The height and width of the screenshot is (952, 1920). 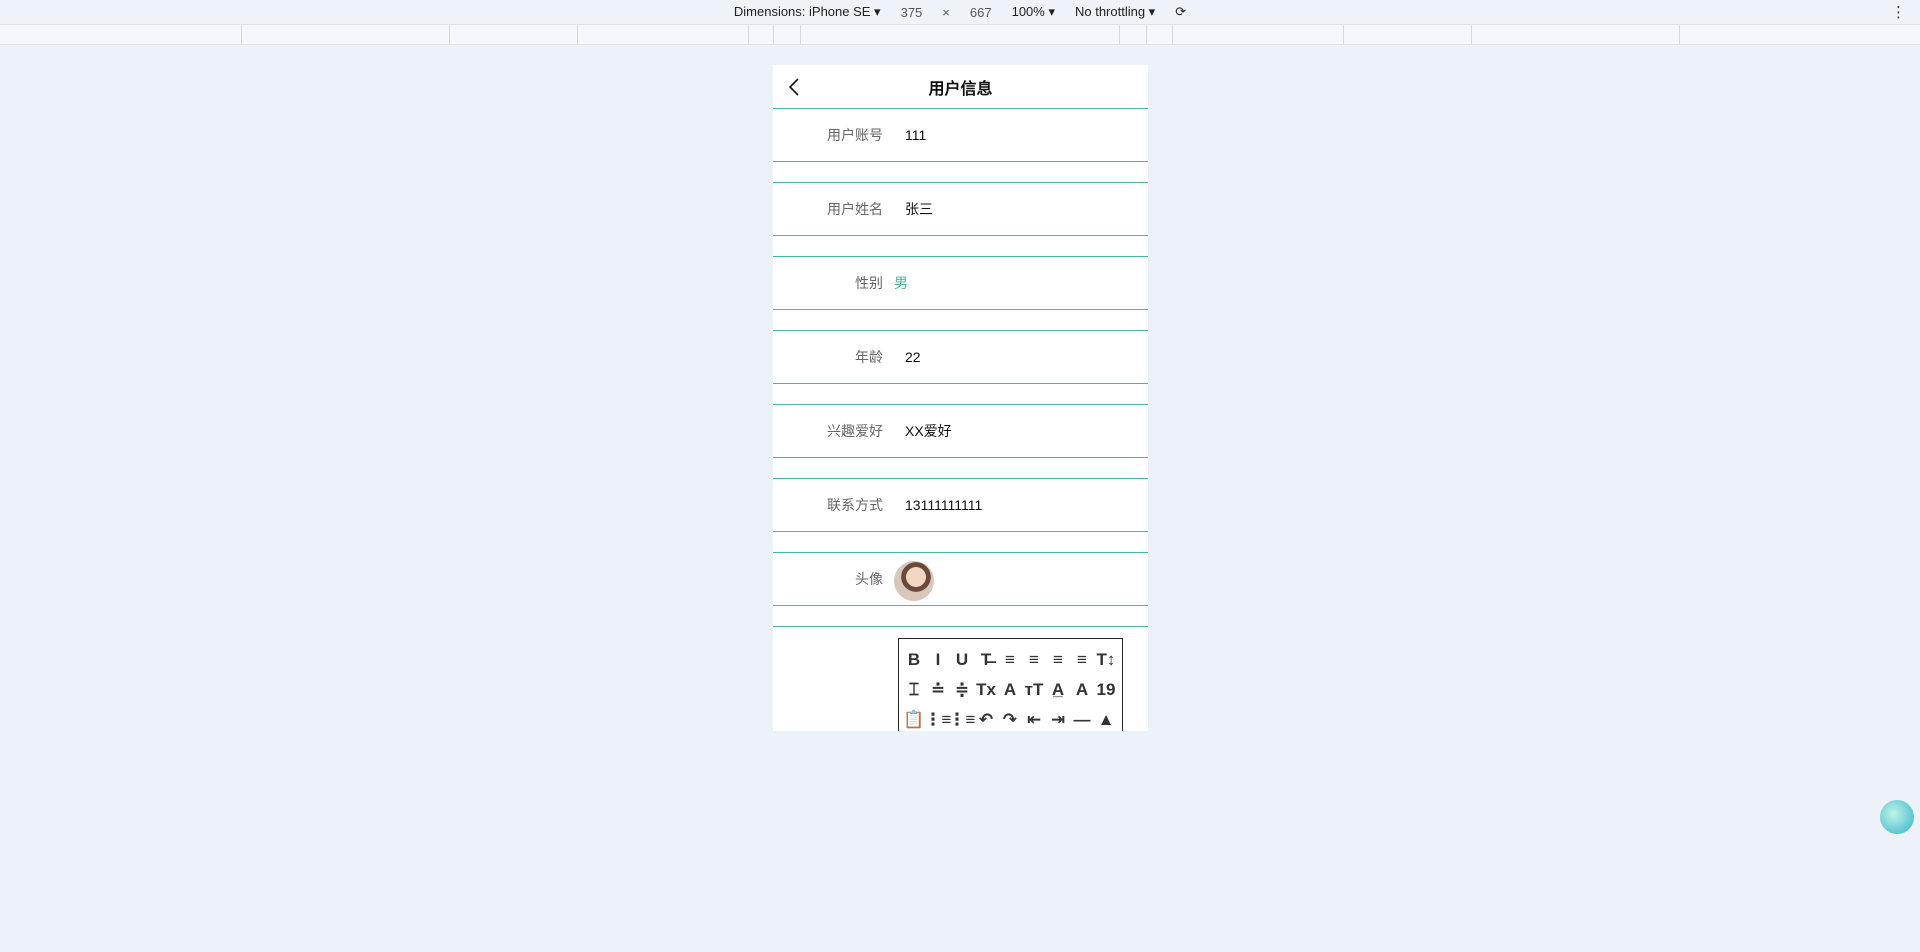 I want to click on age-input: 22, so click(x=913, y=357).